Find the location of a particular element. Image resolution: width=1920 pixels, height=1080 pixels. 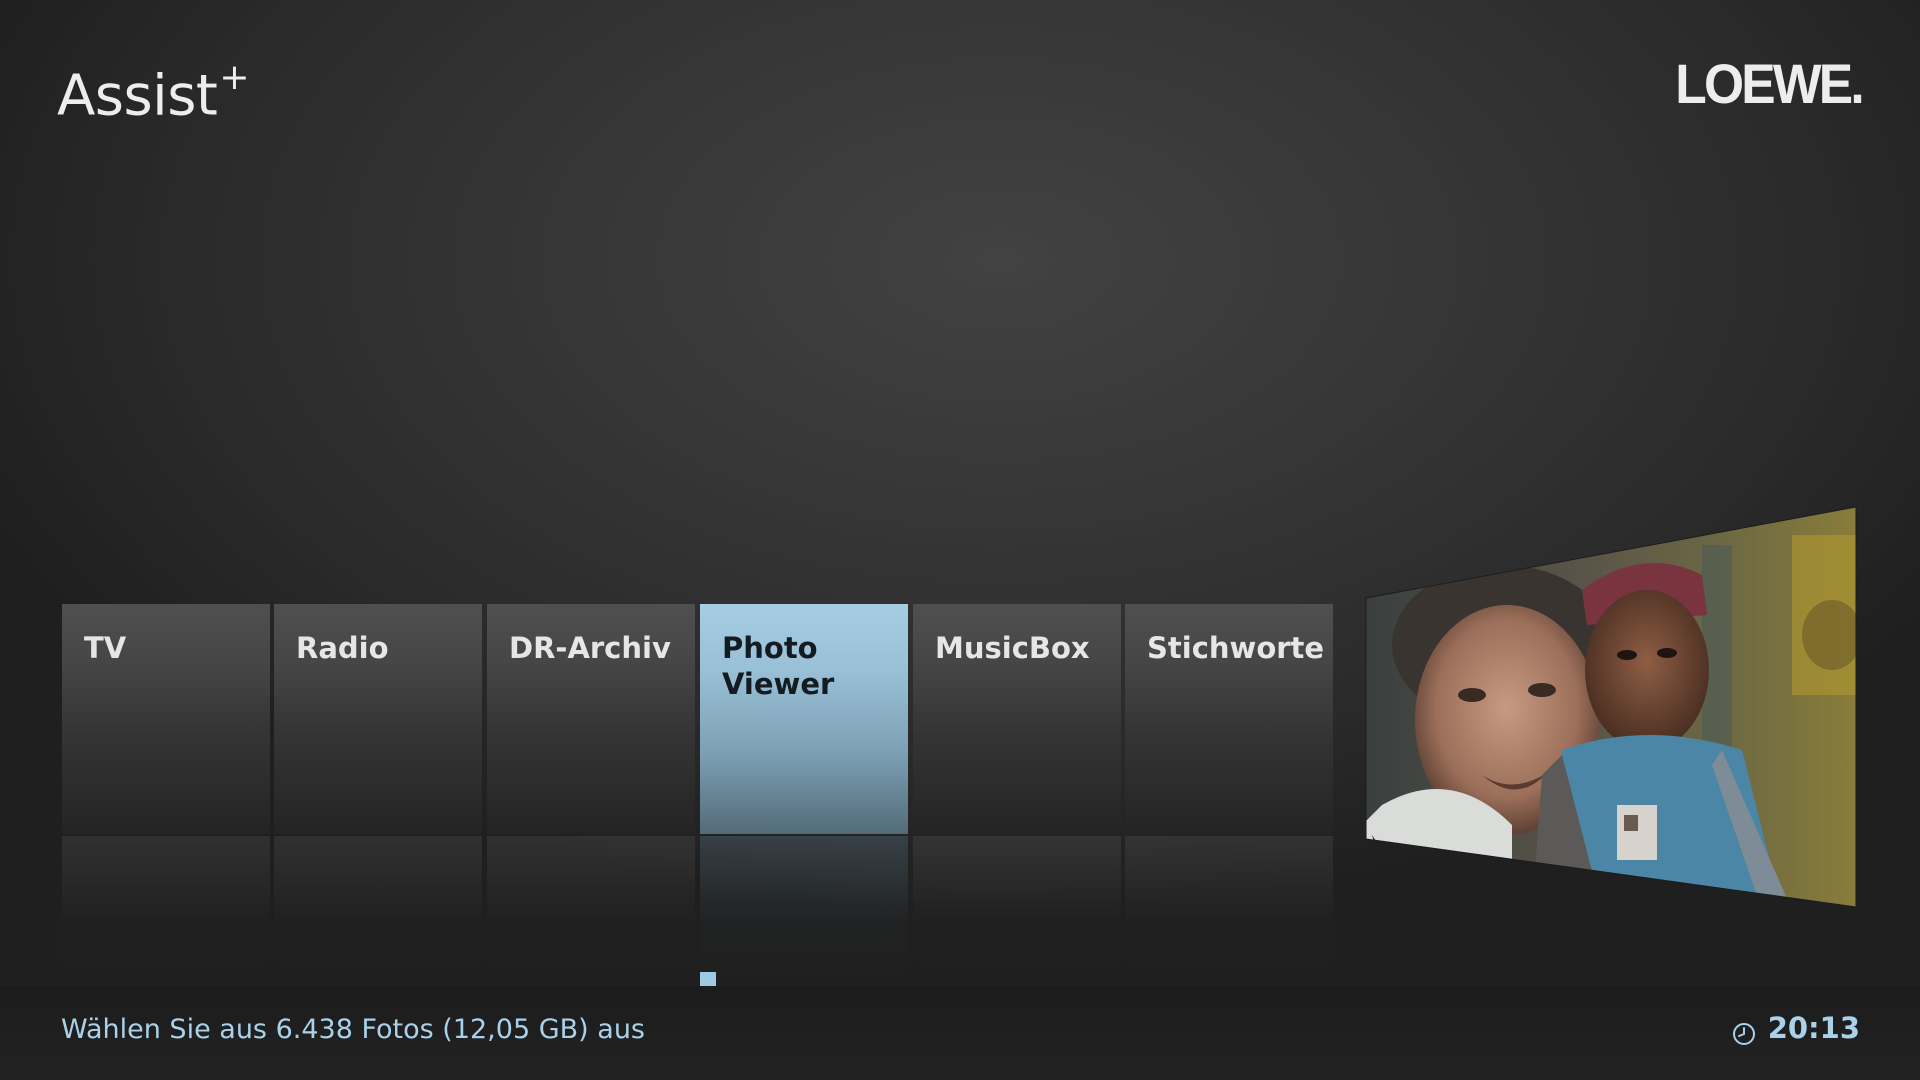

app-title: Assist+ is located at coordinates (153, 90).